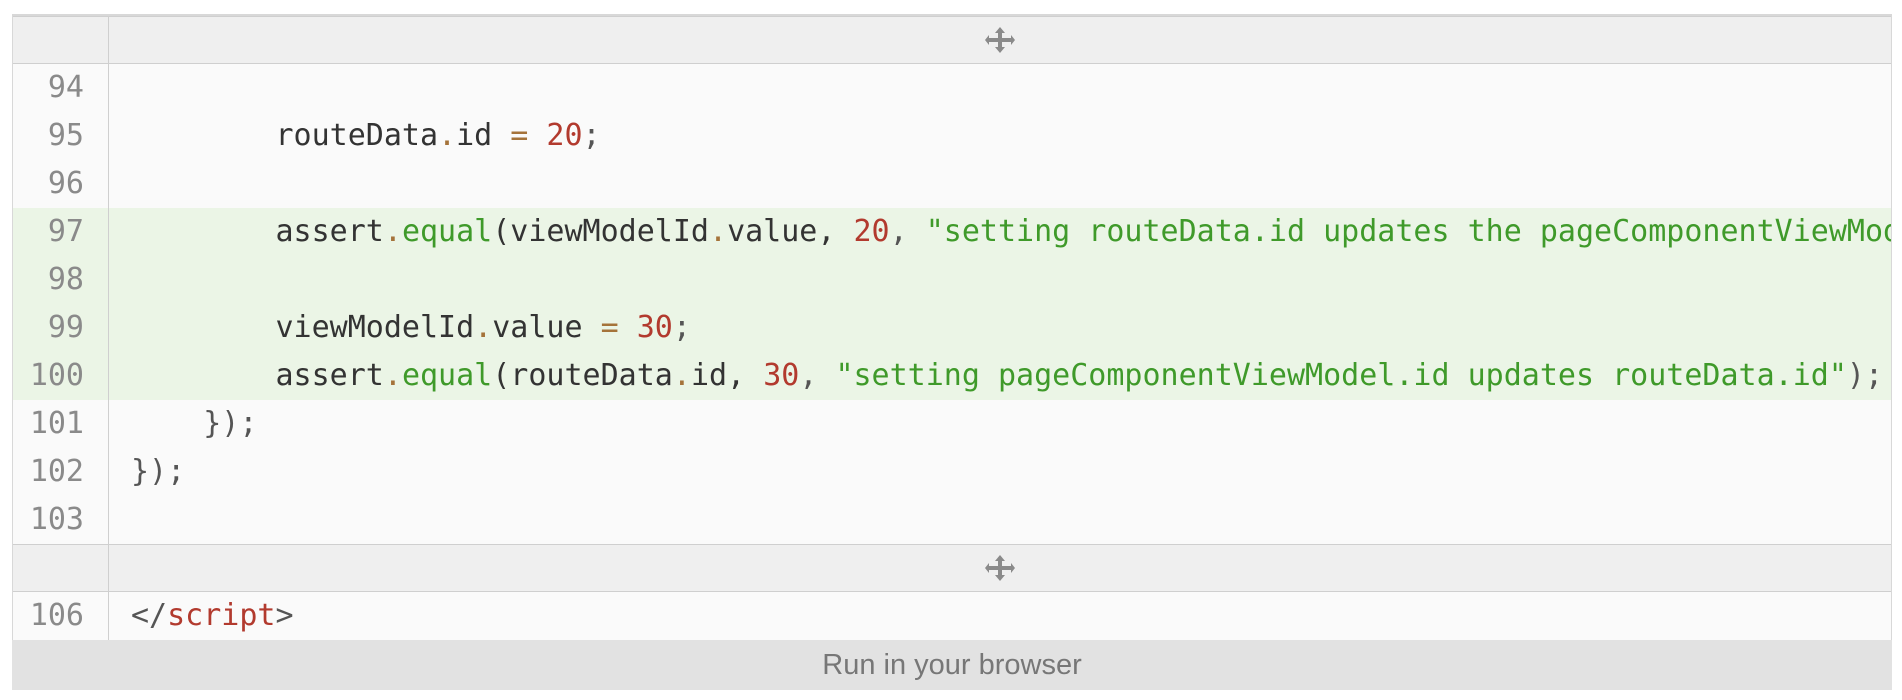  What do you see at coordinates (303, 327) in the screenshot?
I see `identifier: viewModelId` at bounding box center [303, 327].